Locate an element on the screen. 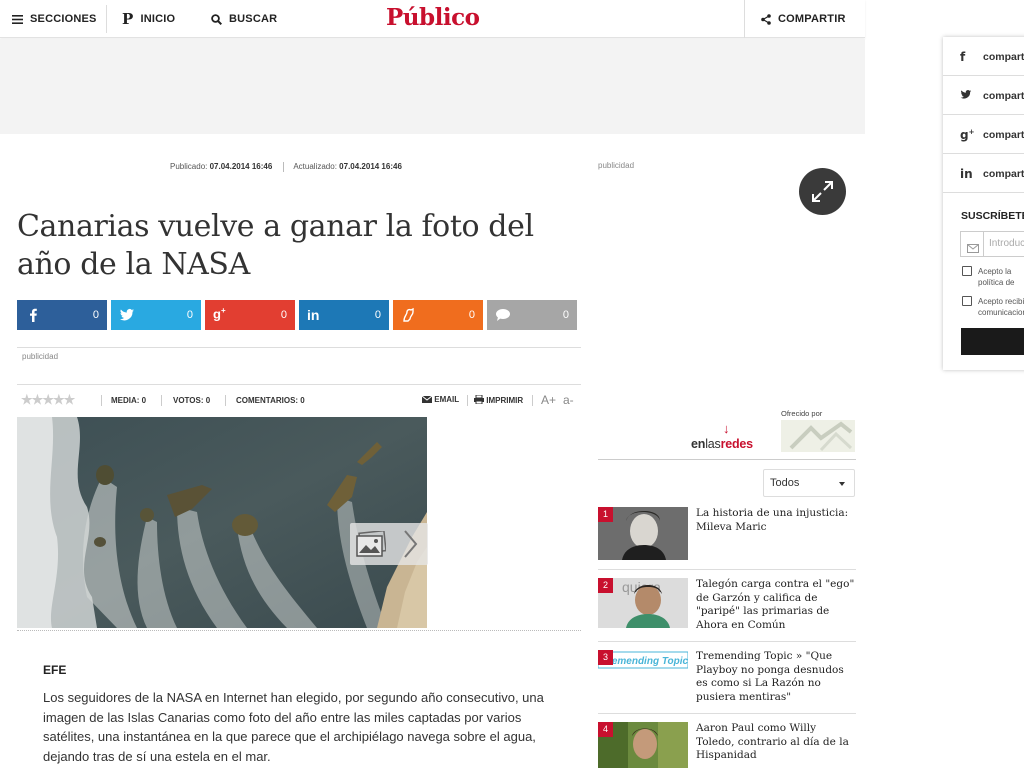 This screenshot has width=1024, height=768. trending-rank: 3 is located at coordinates (605, 657).